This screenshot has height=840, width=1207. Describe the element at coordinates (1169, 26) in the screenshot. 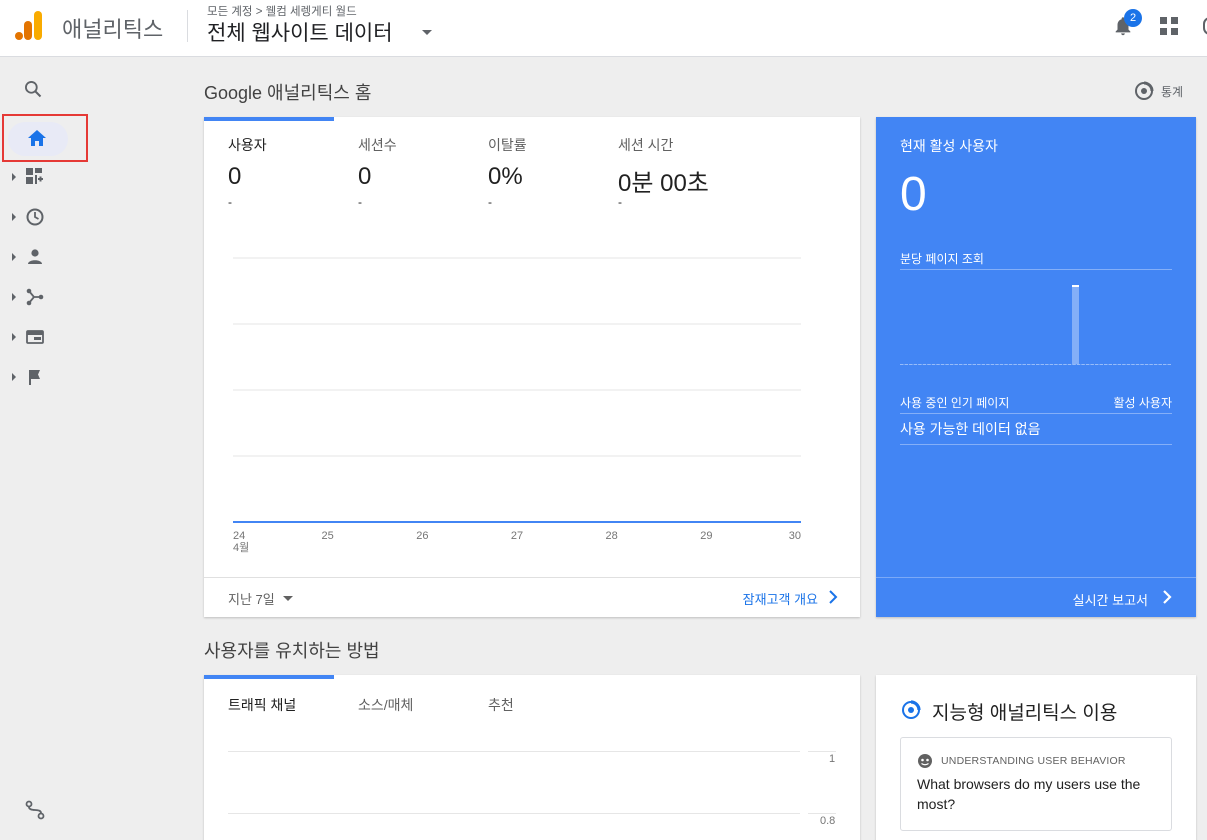

I see `apps-grid-icon` at that location.